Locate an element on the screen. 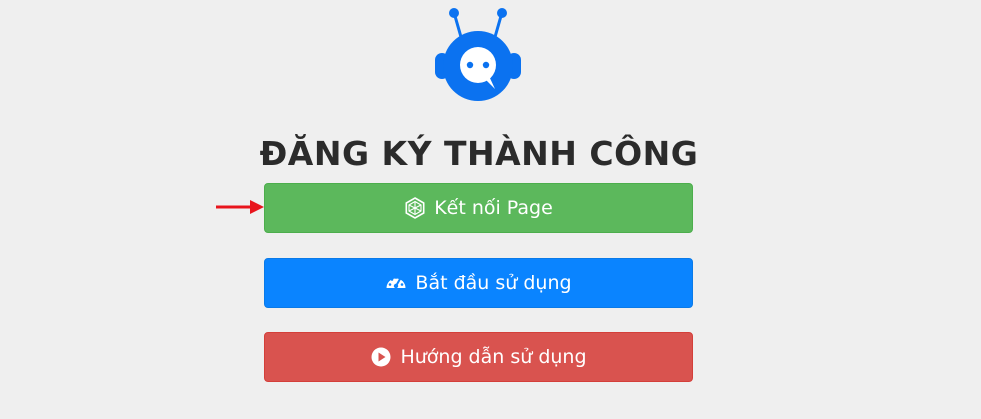  connect-page-button: Kết nối Page is located at coordinates (478, 208).